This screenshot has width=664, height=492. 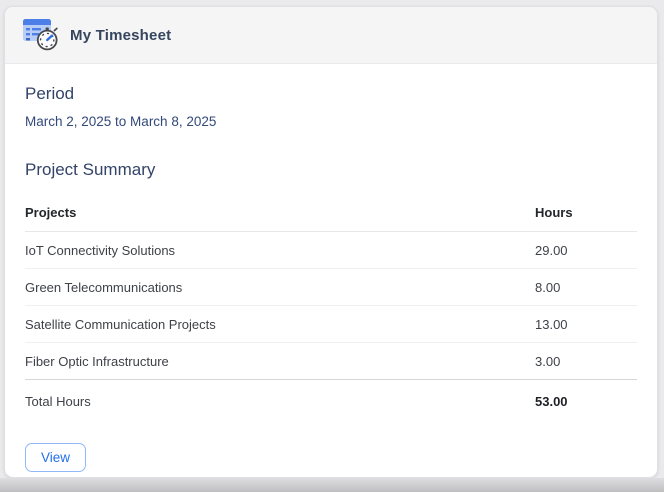 I want to click on actions-row: View, so click(x=331, y=457).